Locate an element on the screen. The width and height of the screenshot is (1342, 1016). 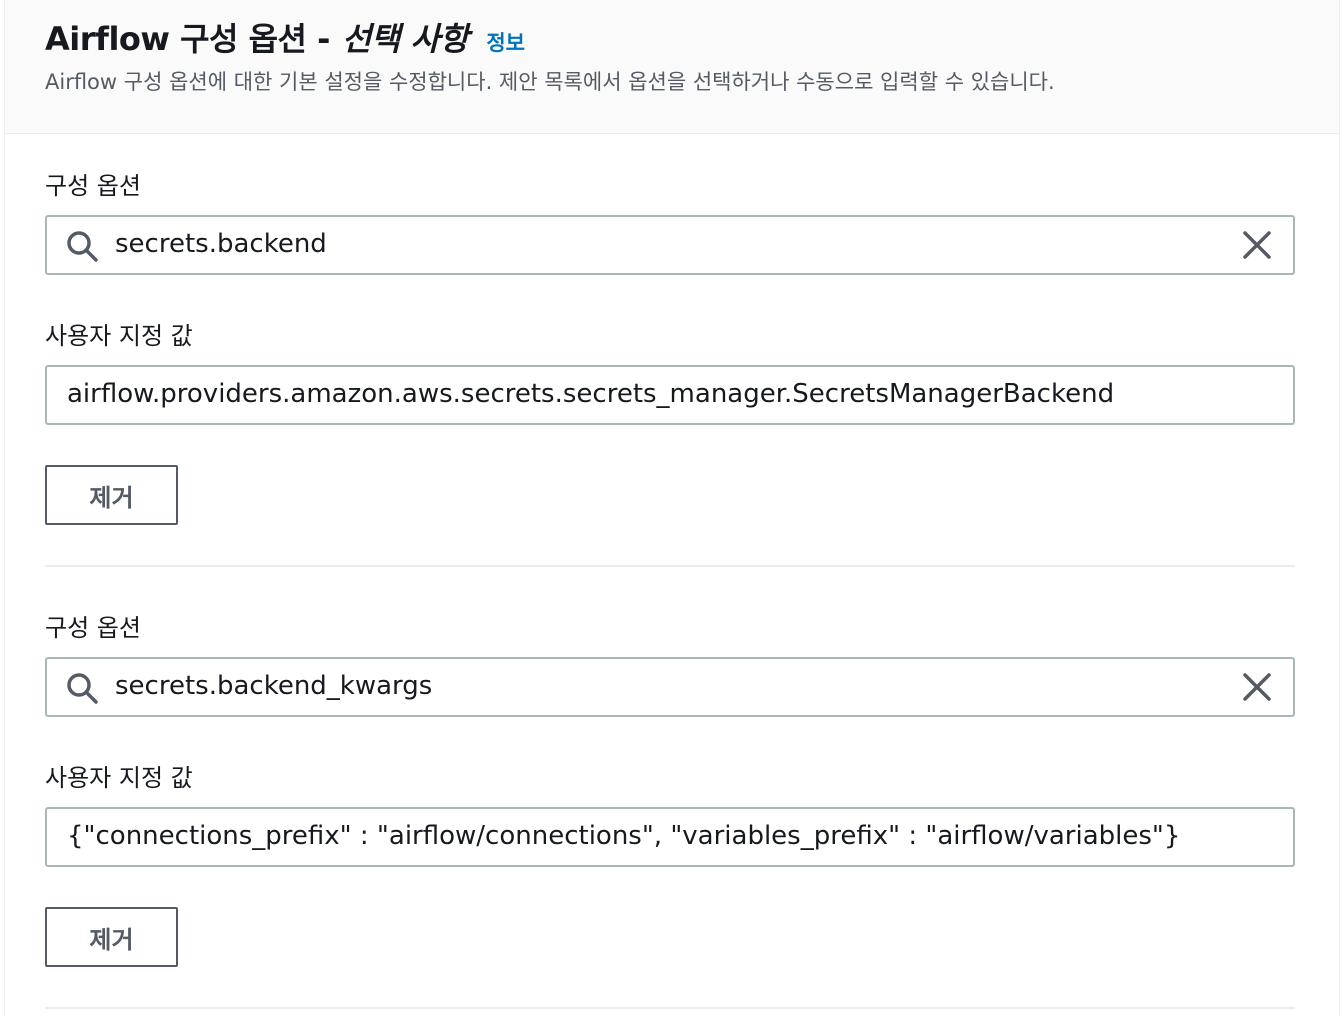
page-title: Airflow 구성 옵션 - is located at coordinates (187, 39).